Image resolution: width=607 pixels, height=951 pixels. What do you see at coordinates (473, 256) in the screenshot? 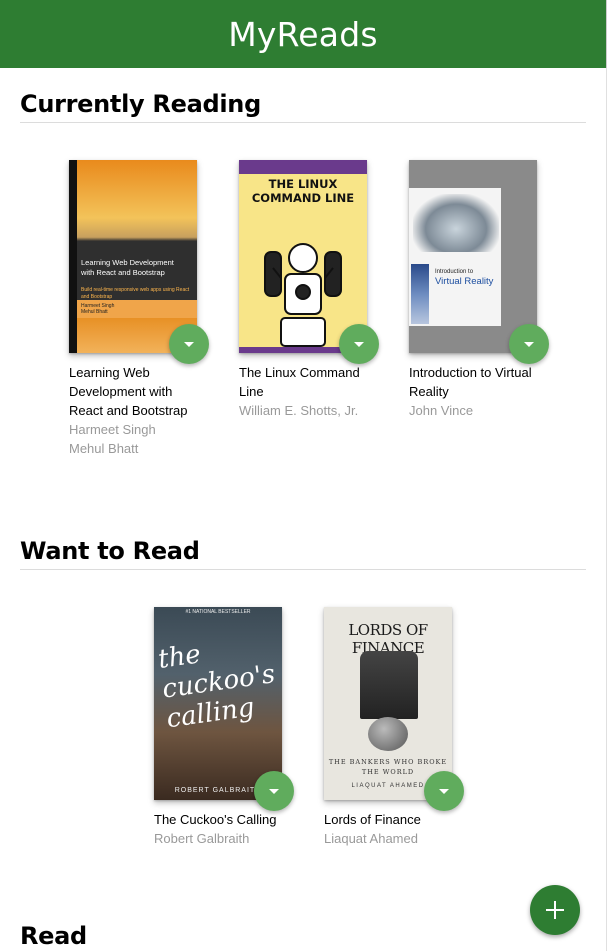
I see `book-cover: Introduction to Virtual Reality` at bounding box center [473, 256].